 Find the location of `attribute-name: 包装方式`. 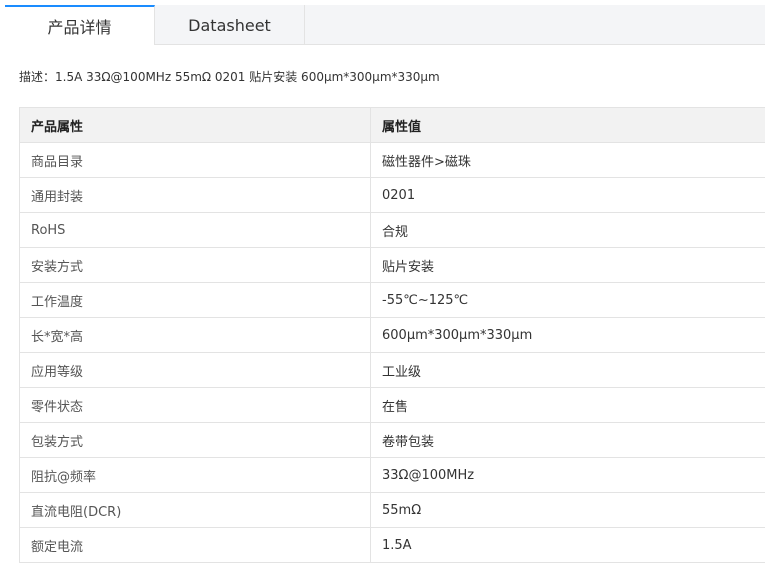

attribute-name: 包装方式 is located at coordinates (195, 440).